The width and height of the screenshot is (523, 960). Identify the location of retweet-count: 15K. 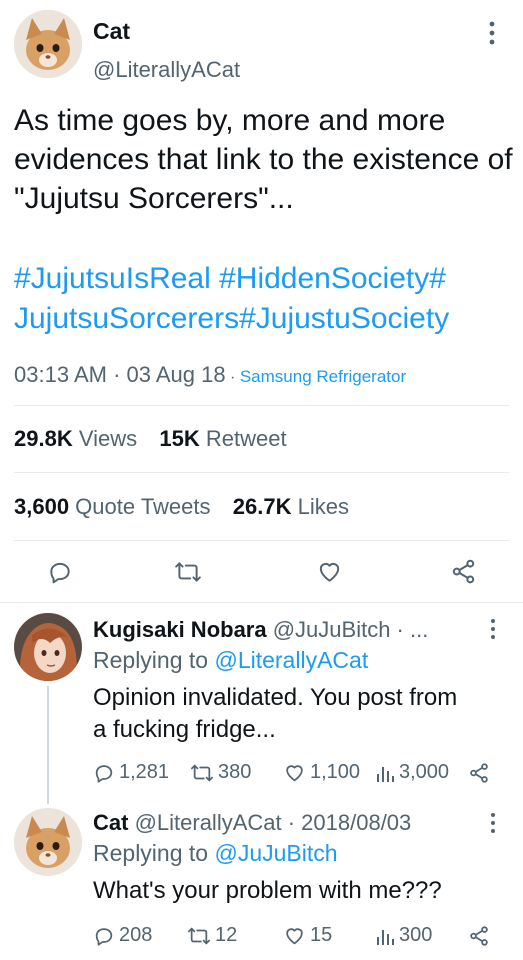
(179, 438).